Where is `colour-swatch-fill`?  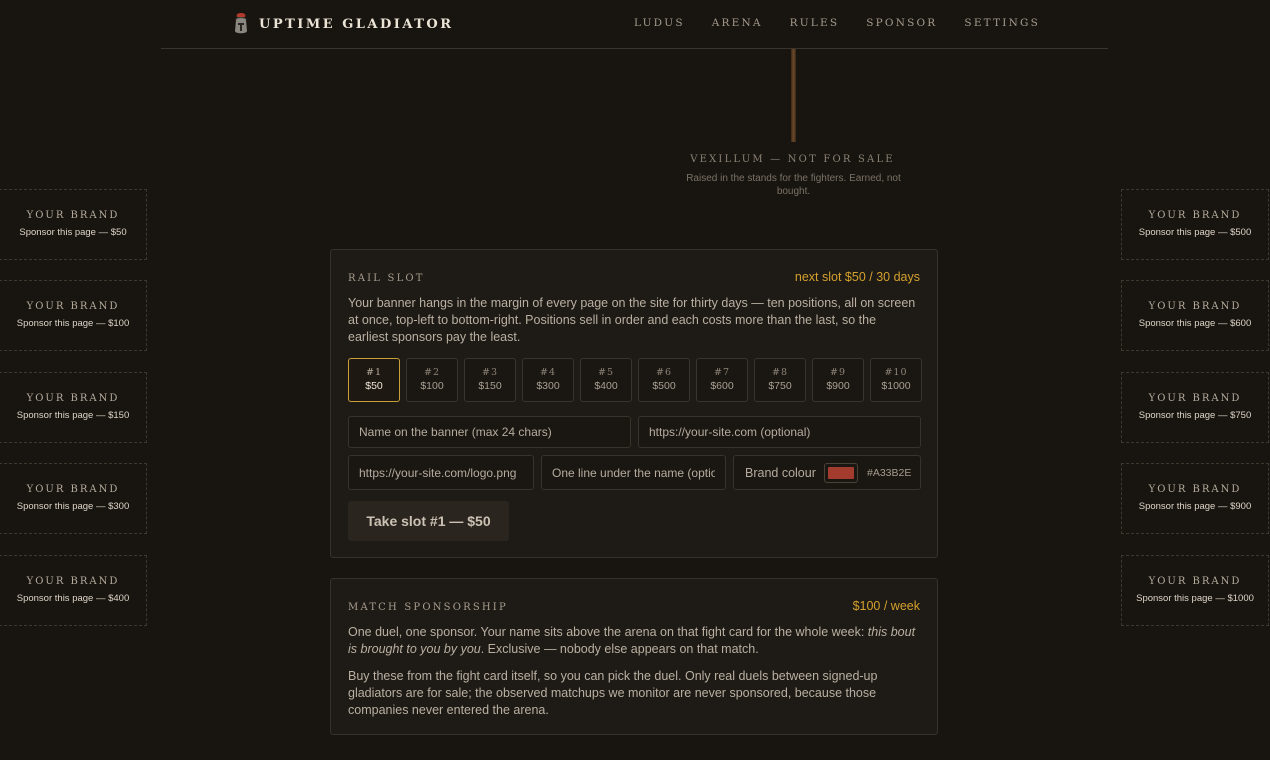 colour-swatch-fill is located at coordinates (841, 473).